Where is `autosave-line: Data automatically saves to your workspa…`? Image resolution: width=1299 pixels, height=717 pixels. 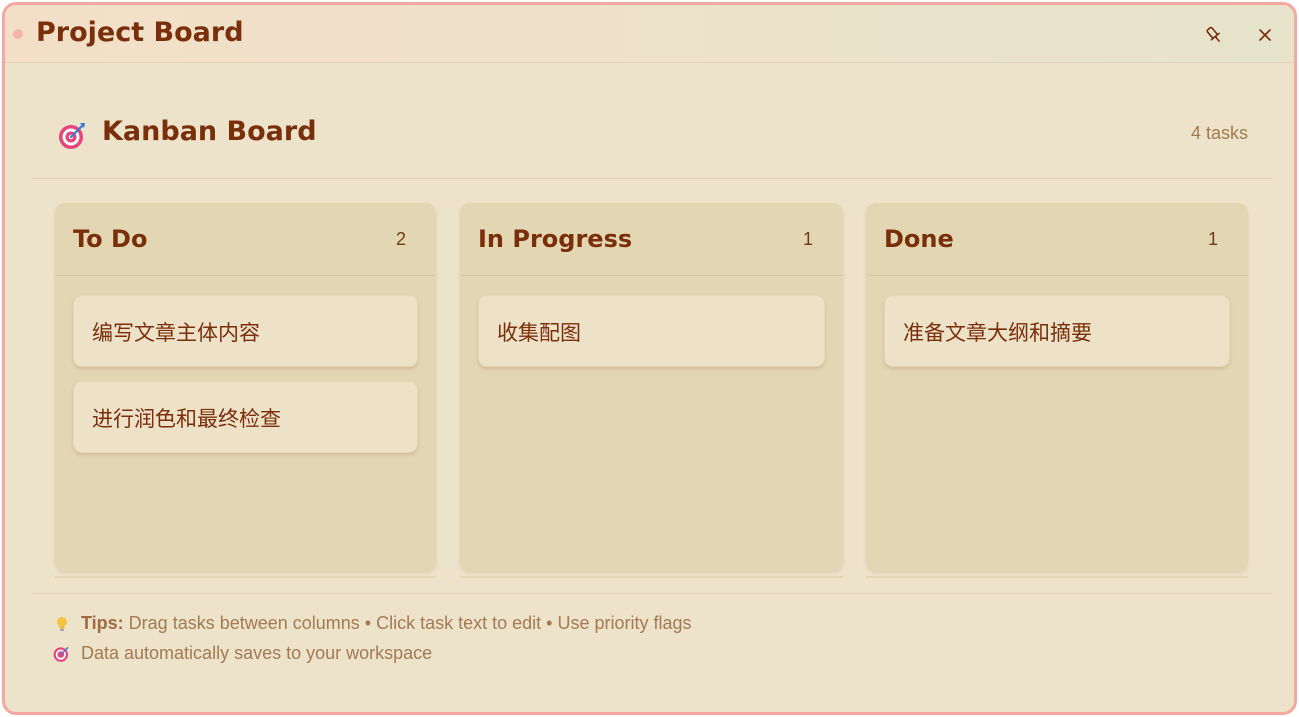 autosave-line: Data automatically saves to your workspa… is located at coordinates (242, 653).